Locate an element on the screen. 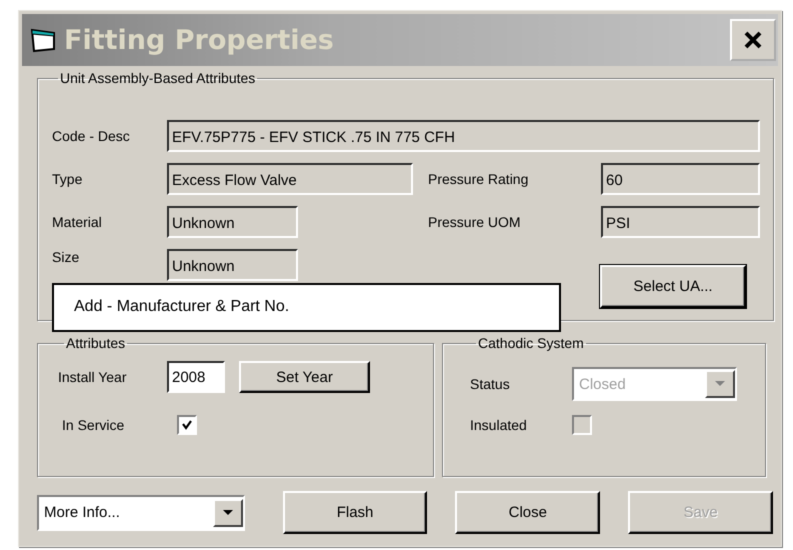 This screenshot has height=550, width=793. in-service-checkbox is located at coordinates (187, 425).